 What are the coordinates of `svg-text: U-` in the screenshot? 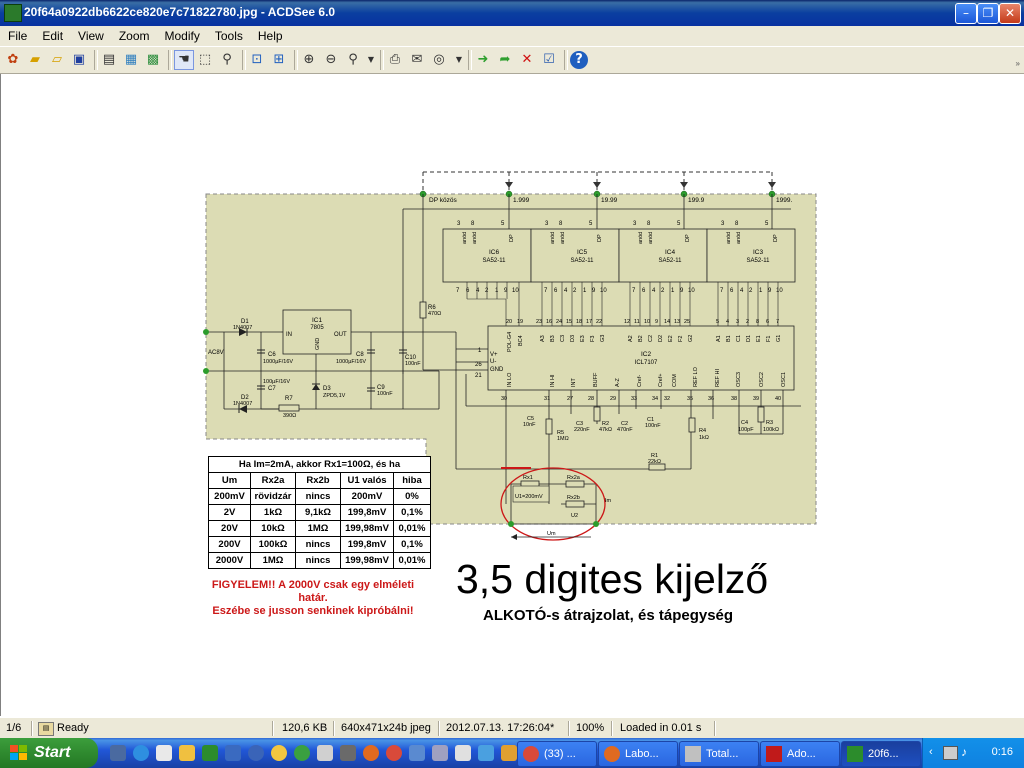 It's located at (493, 362).